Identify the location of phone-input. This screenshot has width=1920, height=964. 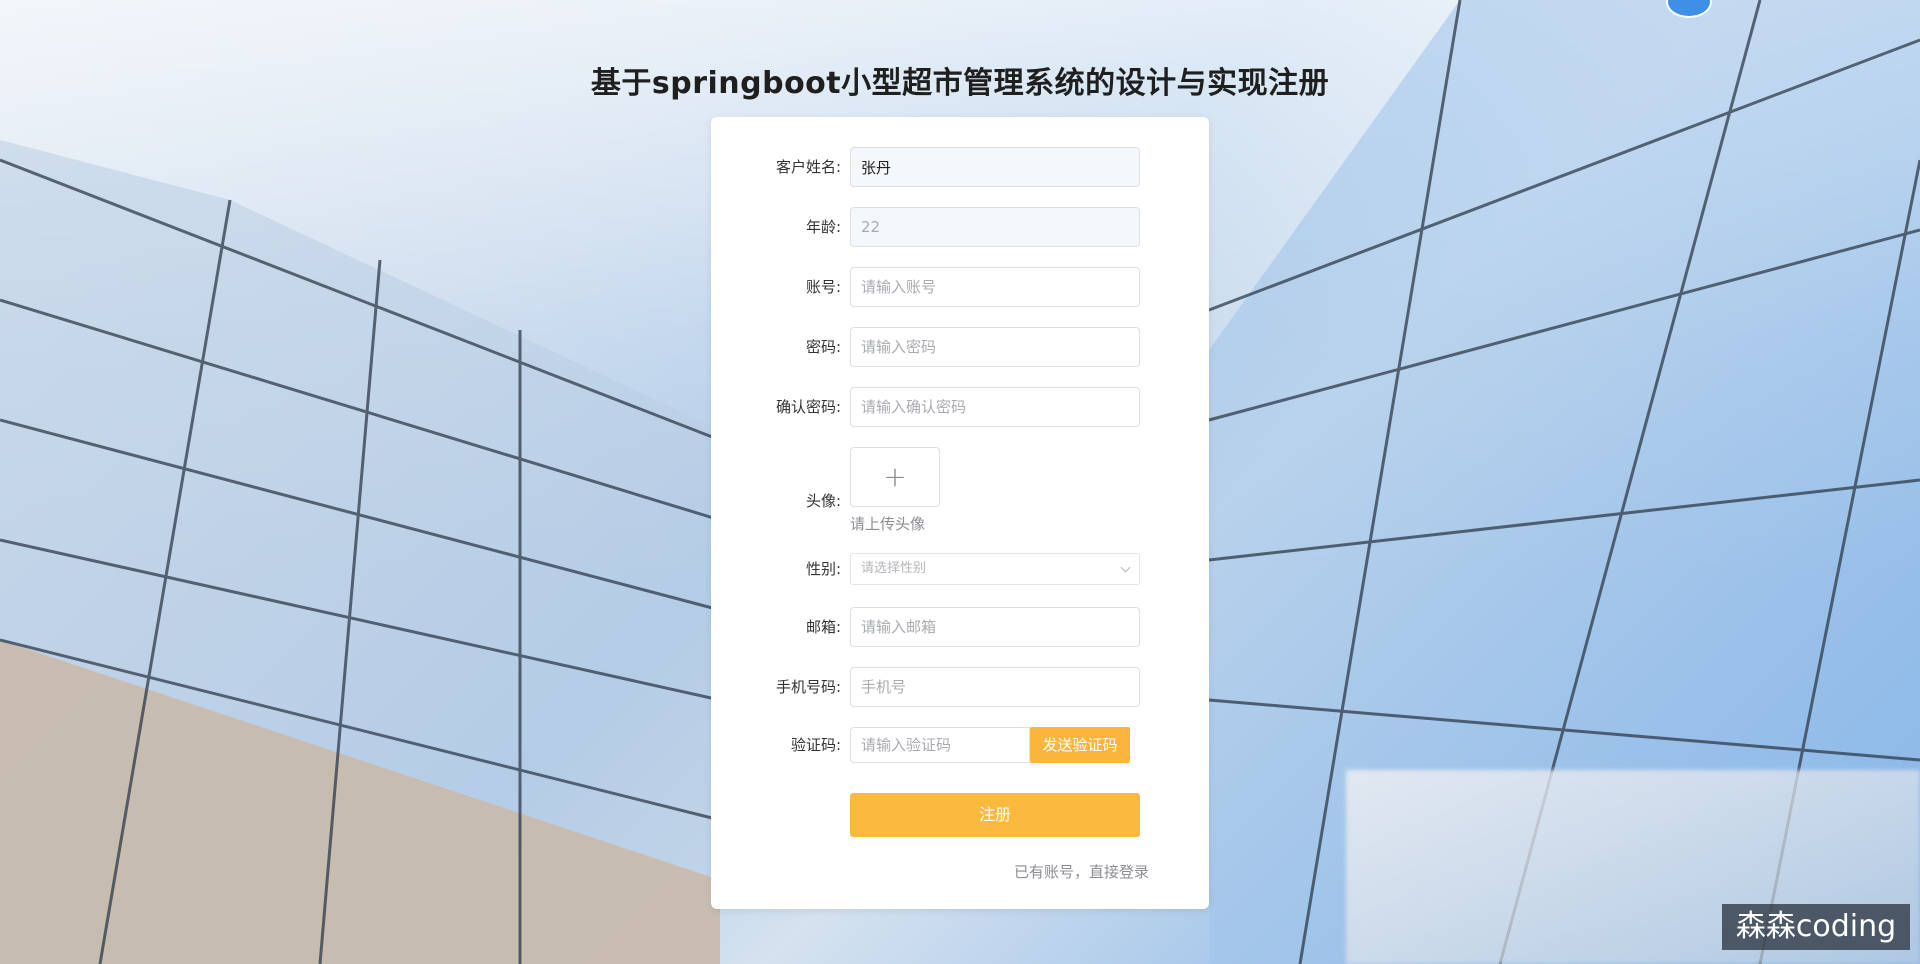
(991, 687).